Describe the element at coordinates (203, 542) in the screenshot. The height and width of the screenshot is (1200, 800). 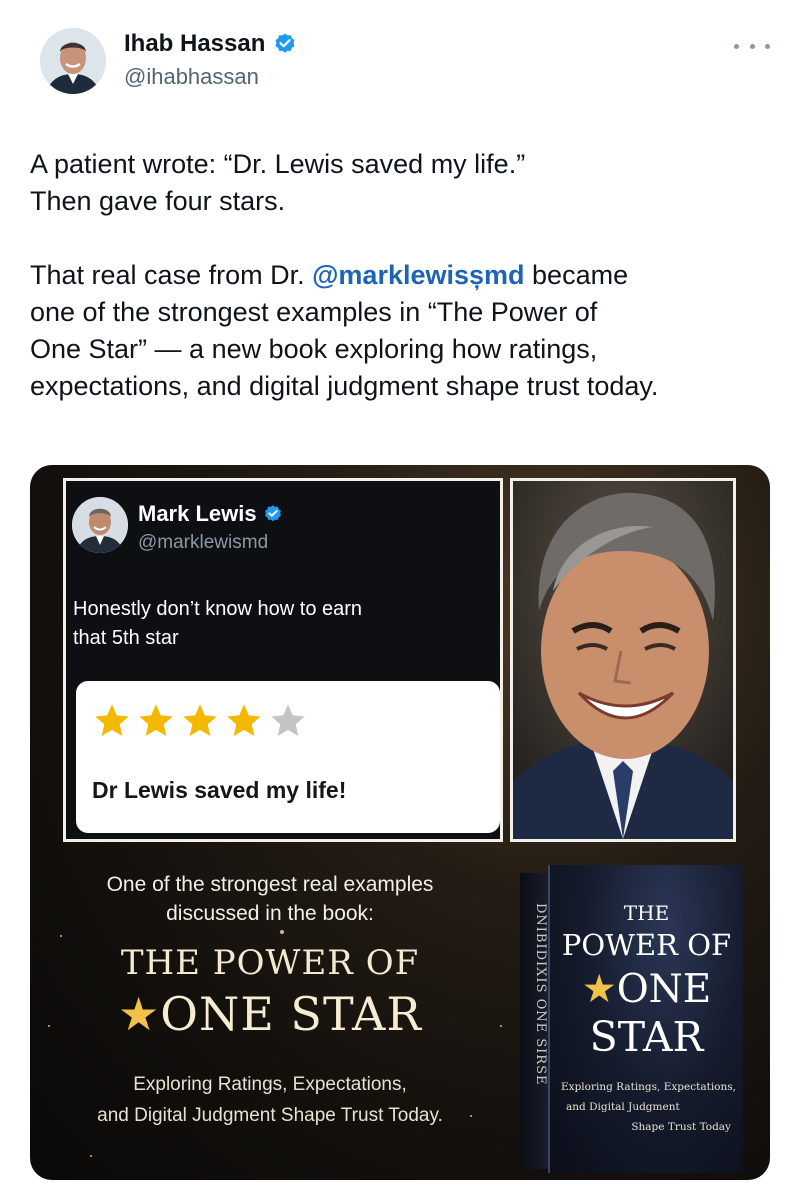
I see `embedded-handle: @marklewismd` at that location.